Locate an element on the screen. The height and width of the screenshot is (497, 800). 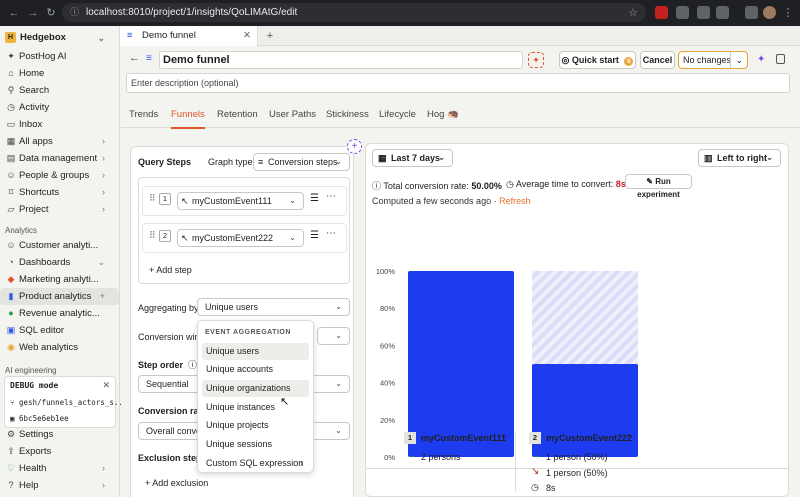
puzzle-icon is located at coordinates (722, 12).